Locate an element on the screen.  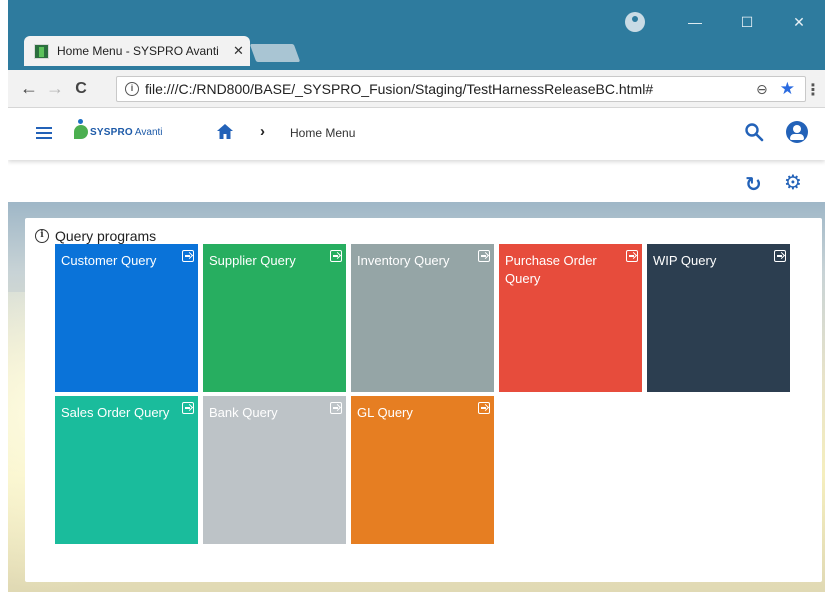
zoom-icon: ⊖ is located at coordinates (762, 89).